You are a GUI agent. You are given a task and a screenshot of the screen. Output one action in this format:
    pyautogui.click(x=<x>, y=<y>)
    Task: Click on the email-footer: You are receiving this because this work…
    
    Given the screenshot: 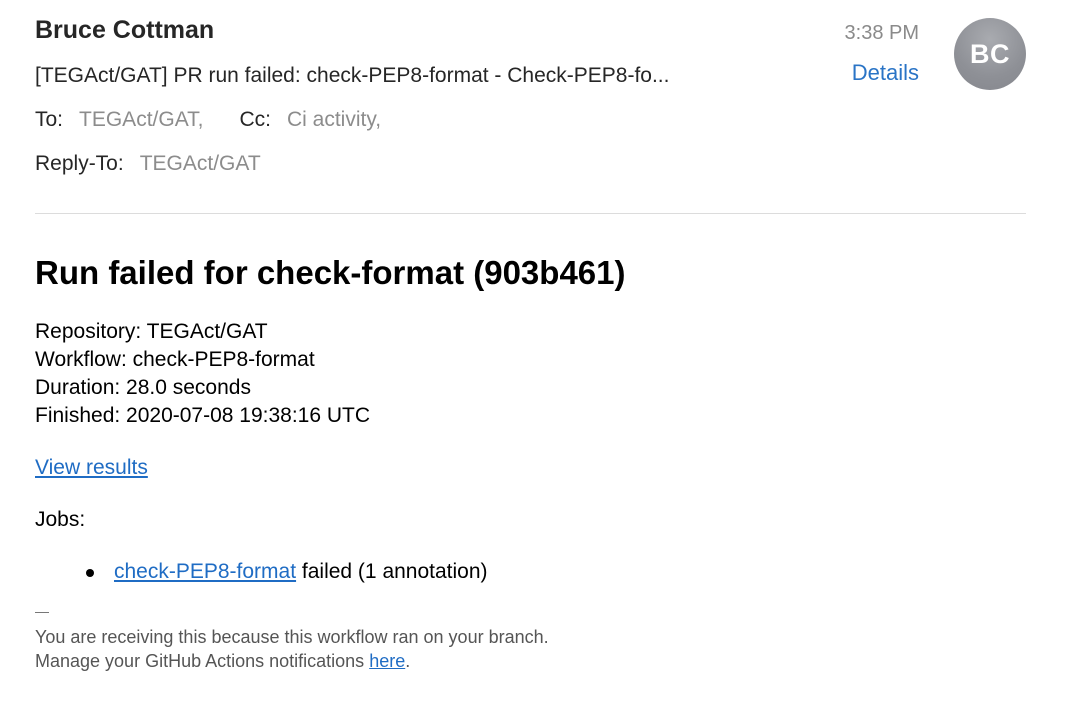 What is the action you would take?
    pyautogui.click(x=292, y=642)
    